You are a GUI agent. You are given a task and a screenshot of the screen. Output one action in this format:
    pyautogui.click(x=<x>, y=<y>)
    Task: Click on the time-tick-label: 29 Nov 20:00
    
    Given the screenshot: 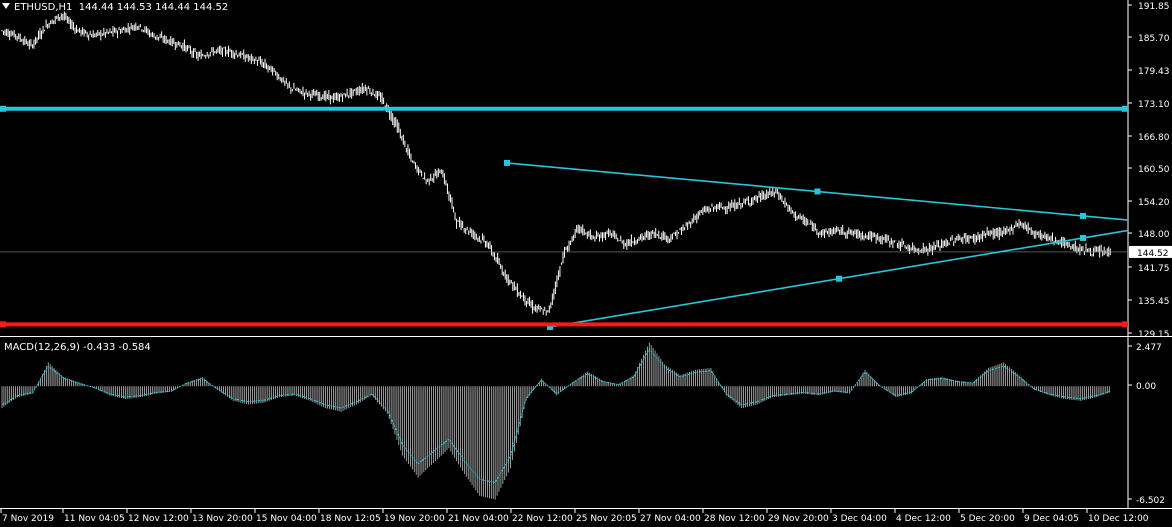 What is the action you would take?
    pyautogui.click(x=798, y=519)
    